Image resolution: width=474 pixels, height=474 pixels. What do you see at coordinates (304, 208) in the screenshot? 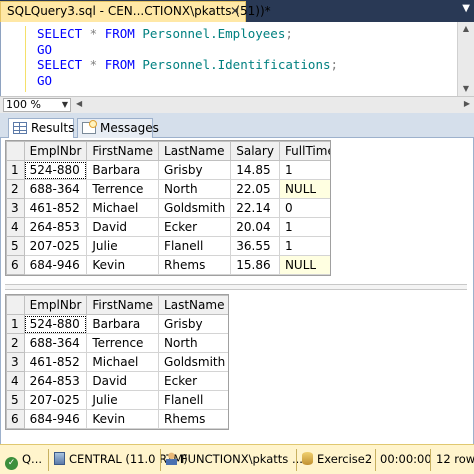
I see `cell: 0` at bounding box center [304, 208].